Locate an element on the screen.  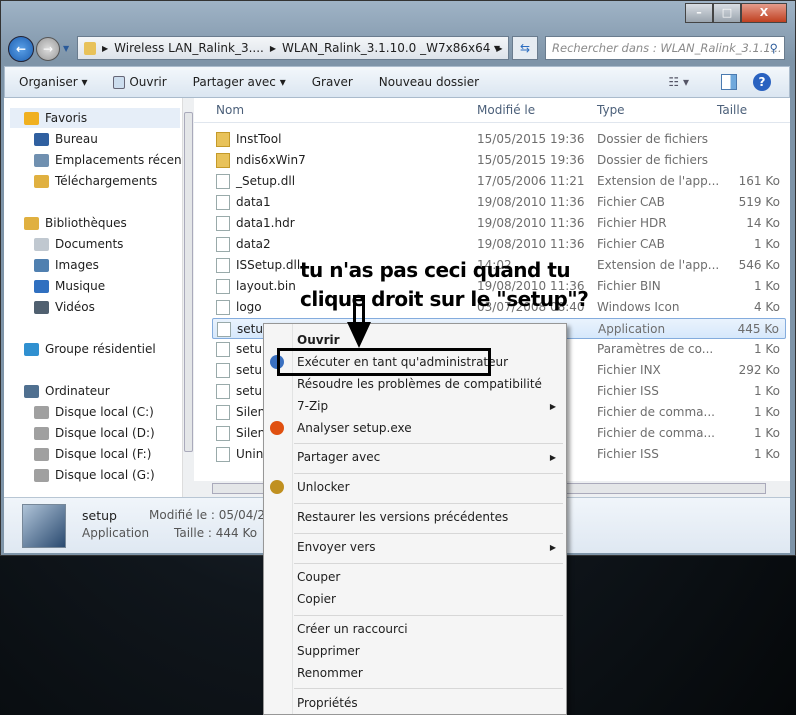
sidebar-item: Disque local (G:) is located at coordinates (94, 475).